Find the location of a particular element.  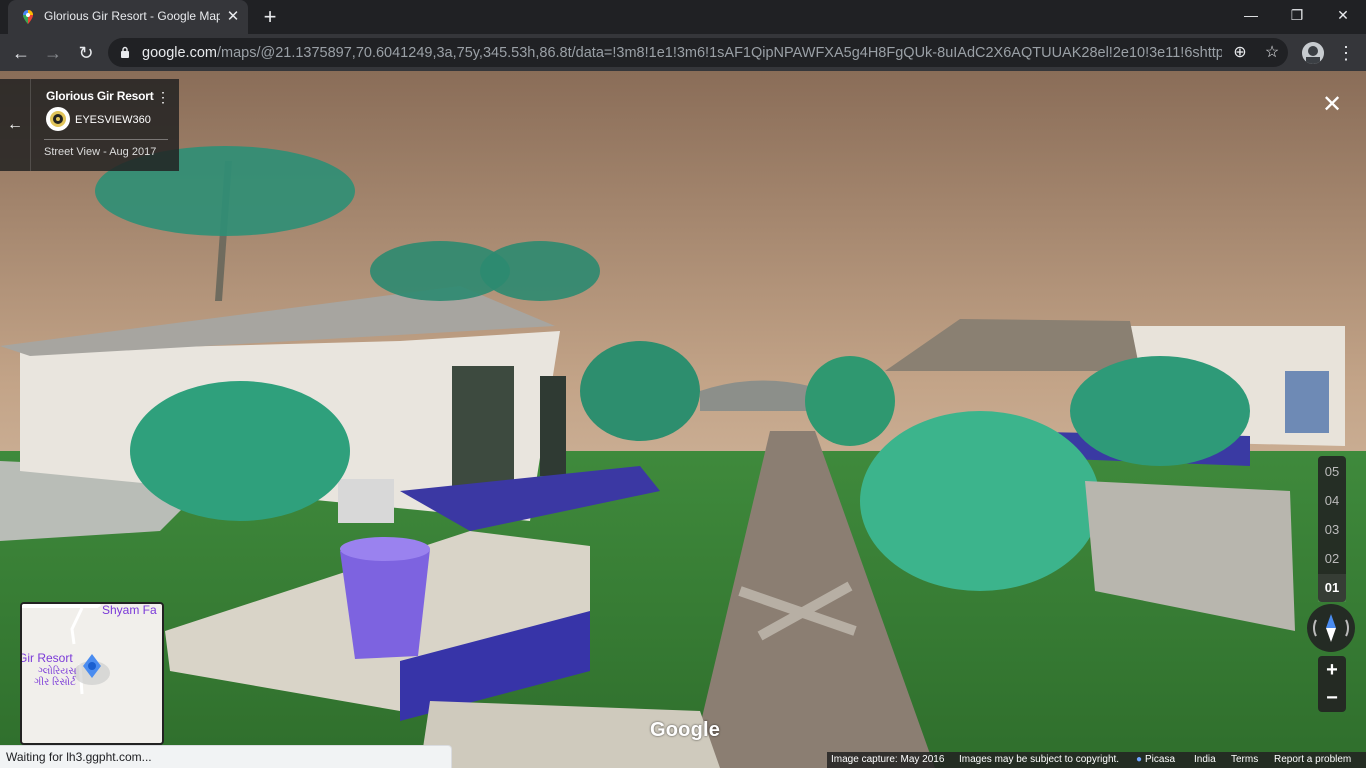

close-icon: ✕ is located at coordinates (1332, 105).